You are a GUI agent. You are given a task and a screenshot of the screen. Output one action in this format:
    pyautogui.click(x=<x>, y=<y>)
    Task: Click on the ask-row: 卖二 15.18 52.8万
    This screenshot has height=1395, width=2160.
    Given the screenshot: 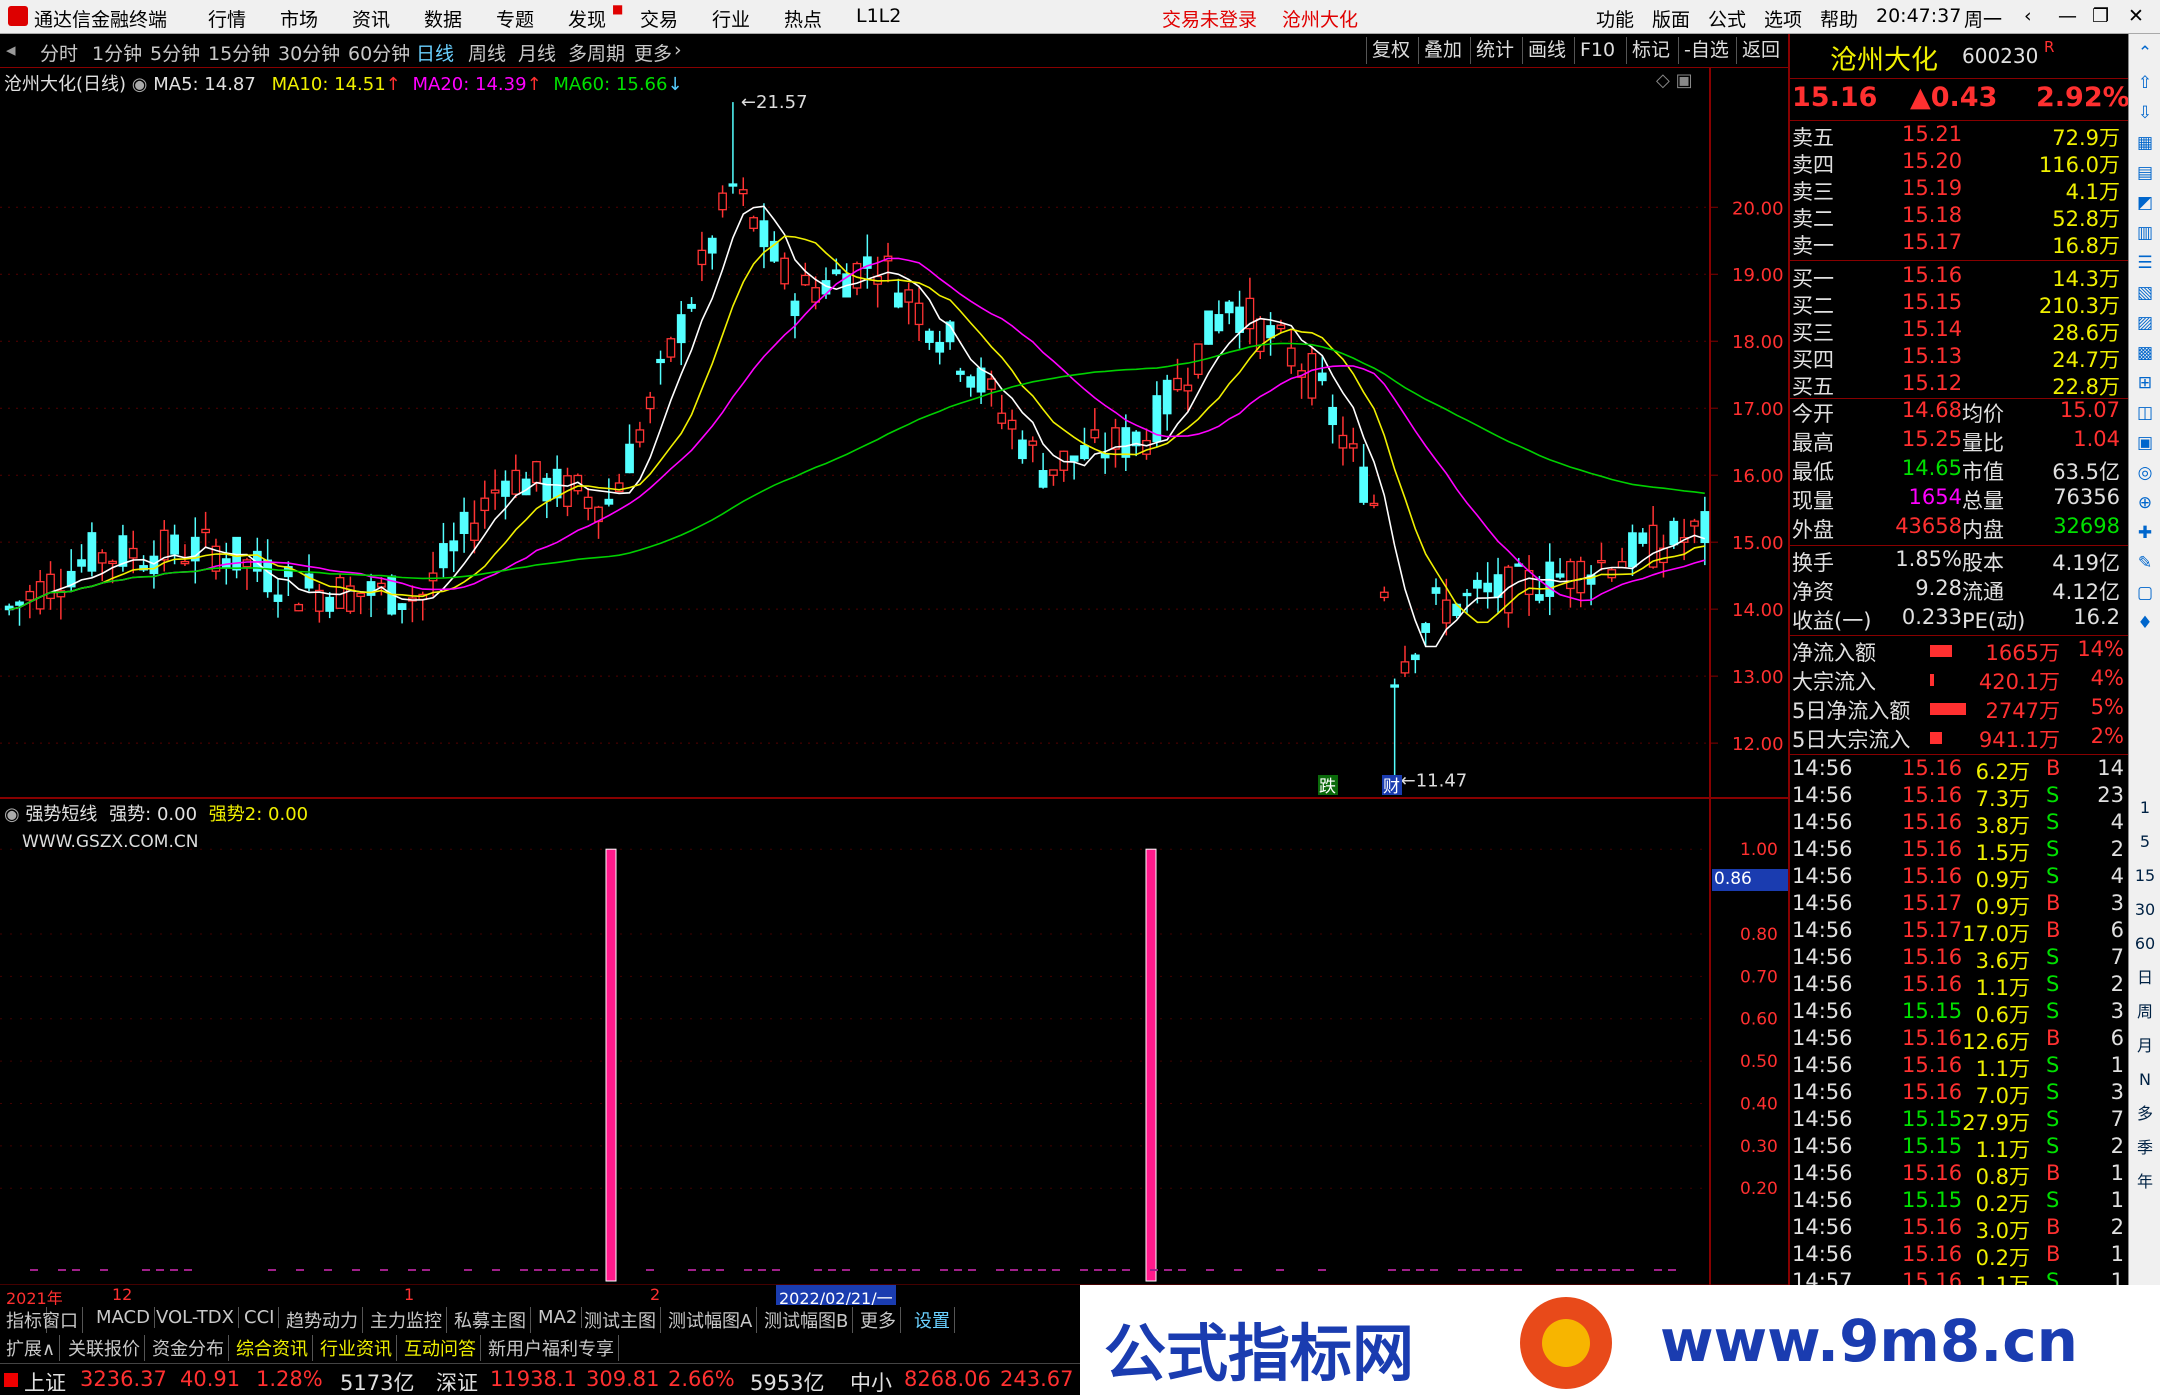 What is the action you would take?
    pyautogui.click(x=1960, y=217)
    